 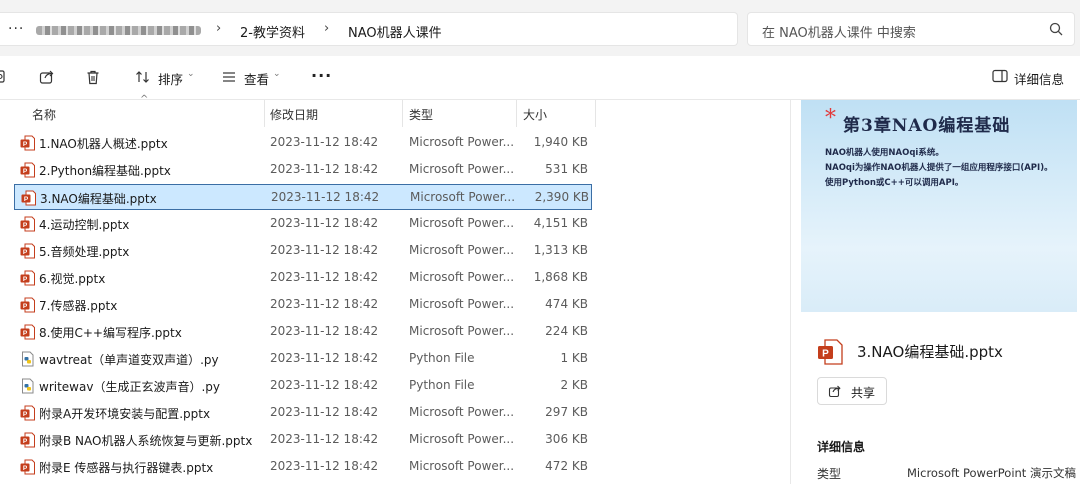 What do you see at coordinates (566, 331) in the screenshot?
I see `file-size: 224 KB` at bounding box center [566, 331].